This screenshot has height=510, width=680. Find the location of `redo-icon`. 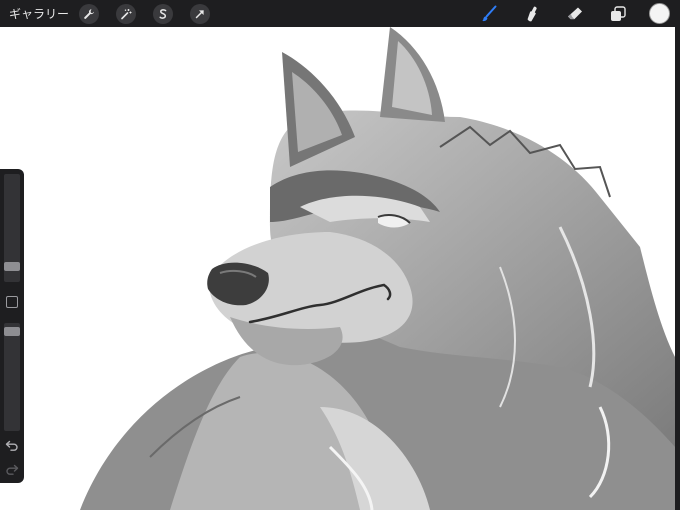

redo-icon is located at coordinates (12, 469).